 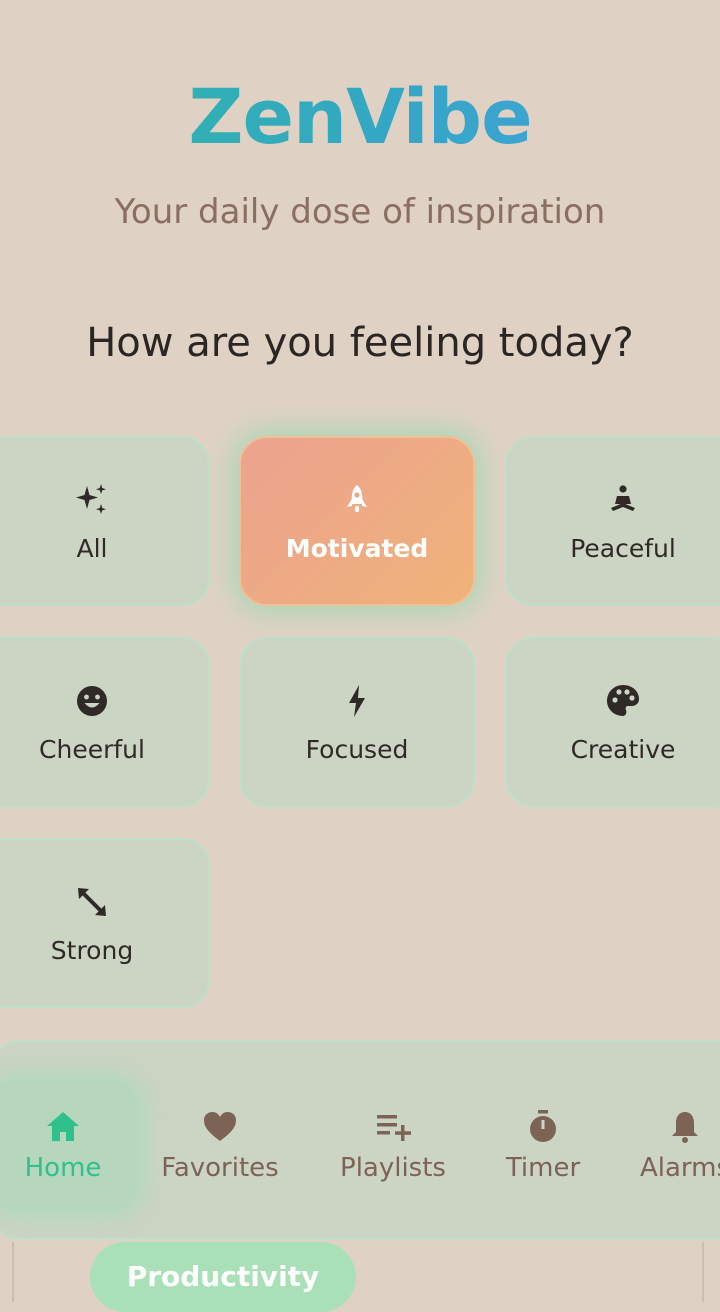 I want to click on nav-label: Timer, so click(x=543, y=1168).